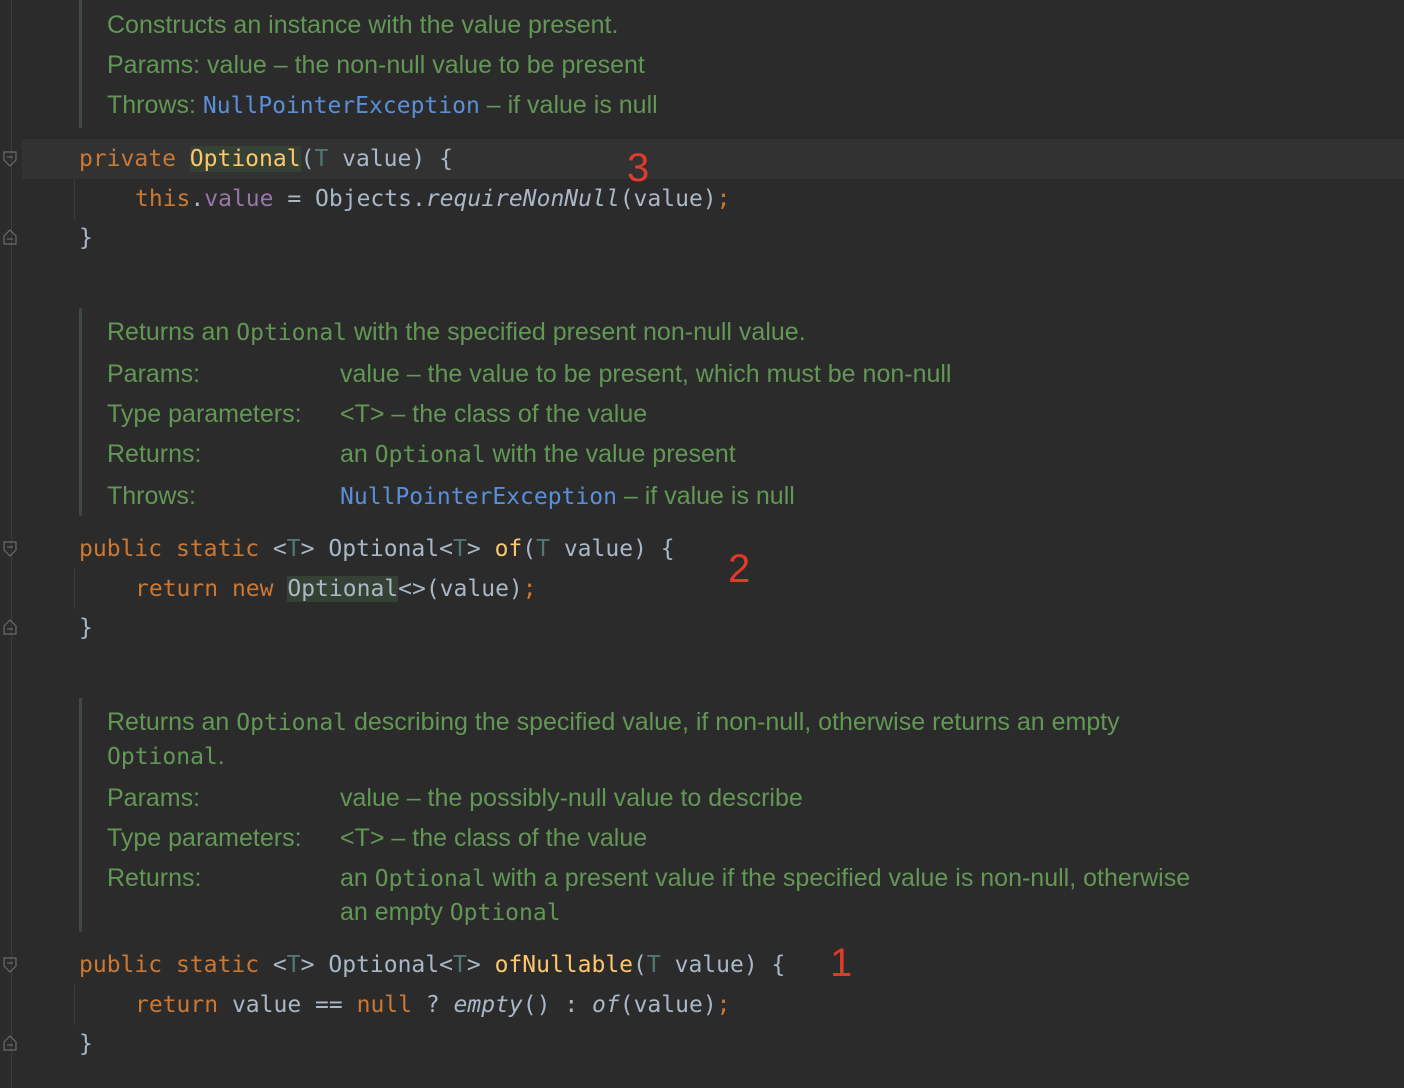  What do you see at coordinates (509, 549) in the screenshot?
I see `method-name-of: of` at bounding box center [509, 549].